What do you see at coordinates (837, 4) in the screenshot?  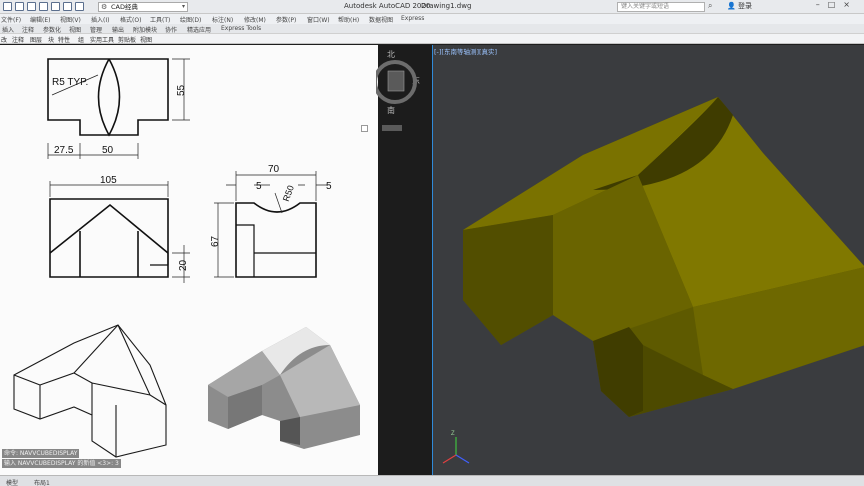 I see `window-controls: –□×` at bounding box center [837, 4].